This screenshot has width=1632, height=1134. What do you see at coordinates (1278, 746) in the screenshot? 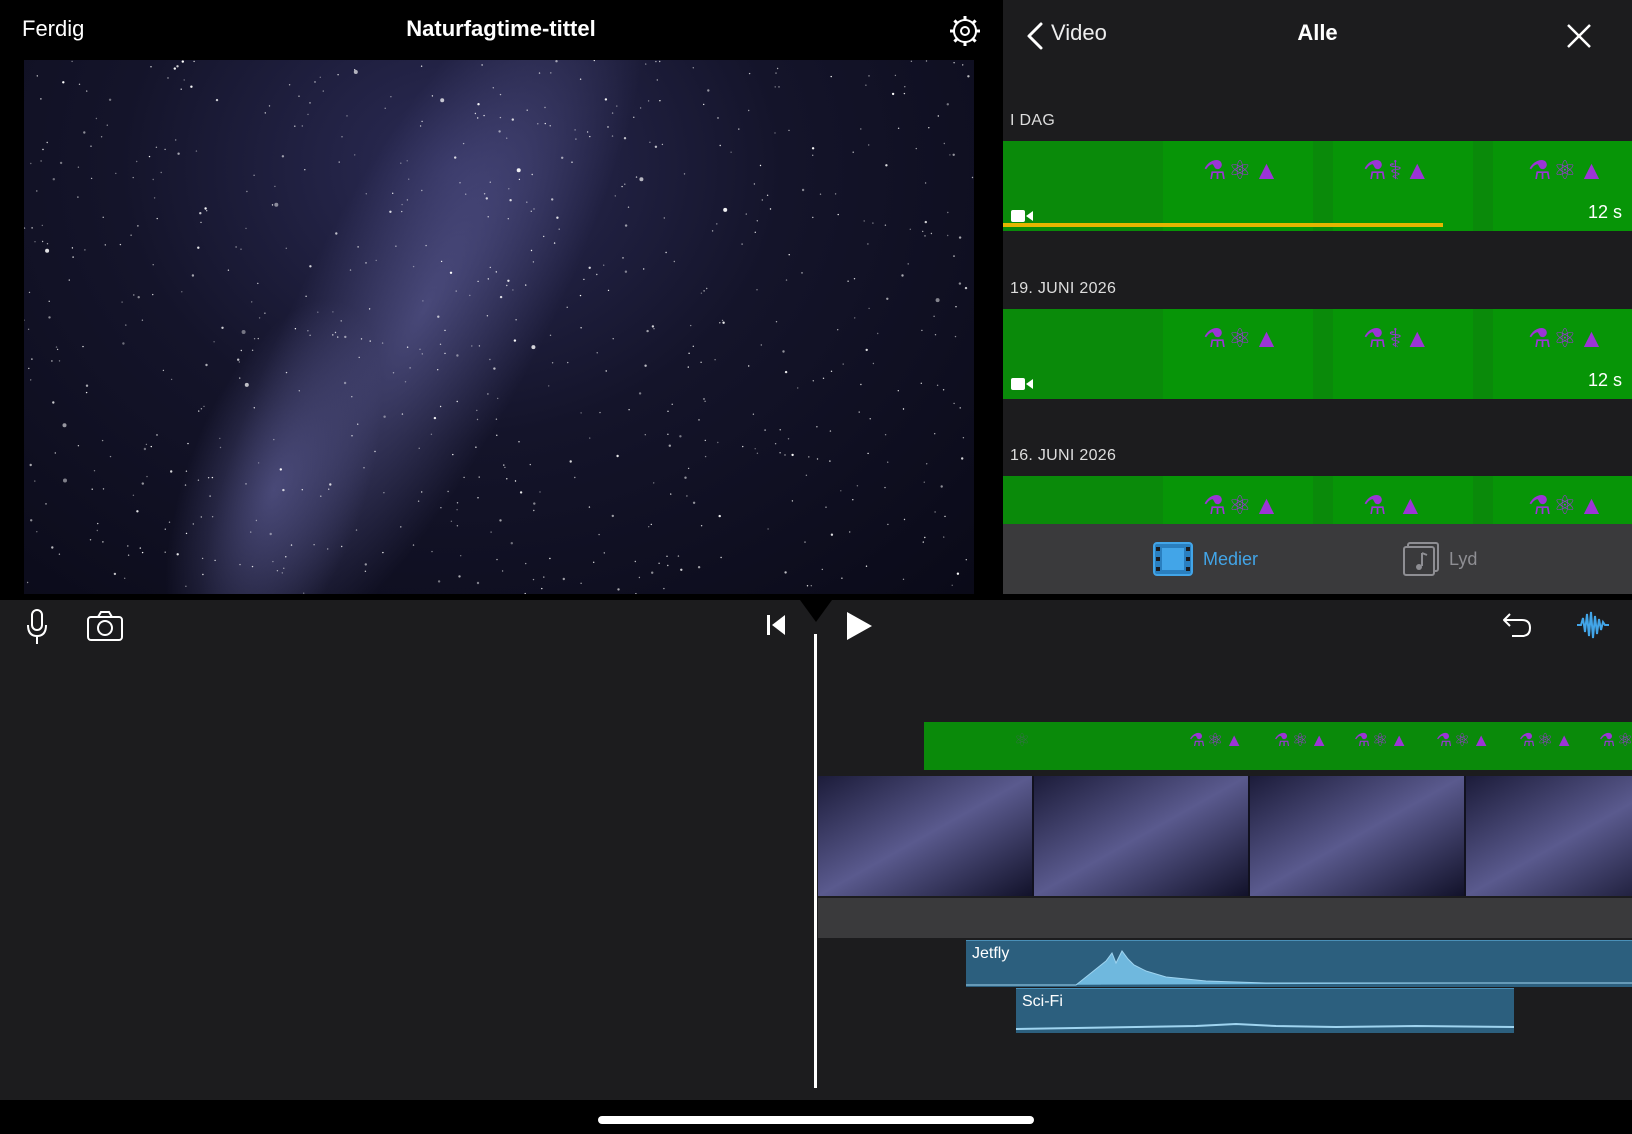
I see `timeline-overlay-clip: ⚛ ⚗⚛▲ ⚗⚛▲ ⚗⚛▲ ⚗⚛▲ ⚗⚛▲ ⚗⚛▲` at bounding box center [1278, 746].